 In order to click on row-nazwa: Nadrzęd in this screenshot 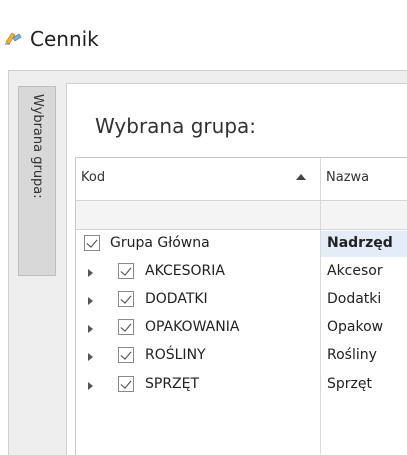, I will do `click(360, 243)`.